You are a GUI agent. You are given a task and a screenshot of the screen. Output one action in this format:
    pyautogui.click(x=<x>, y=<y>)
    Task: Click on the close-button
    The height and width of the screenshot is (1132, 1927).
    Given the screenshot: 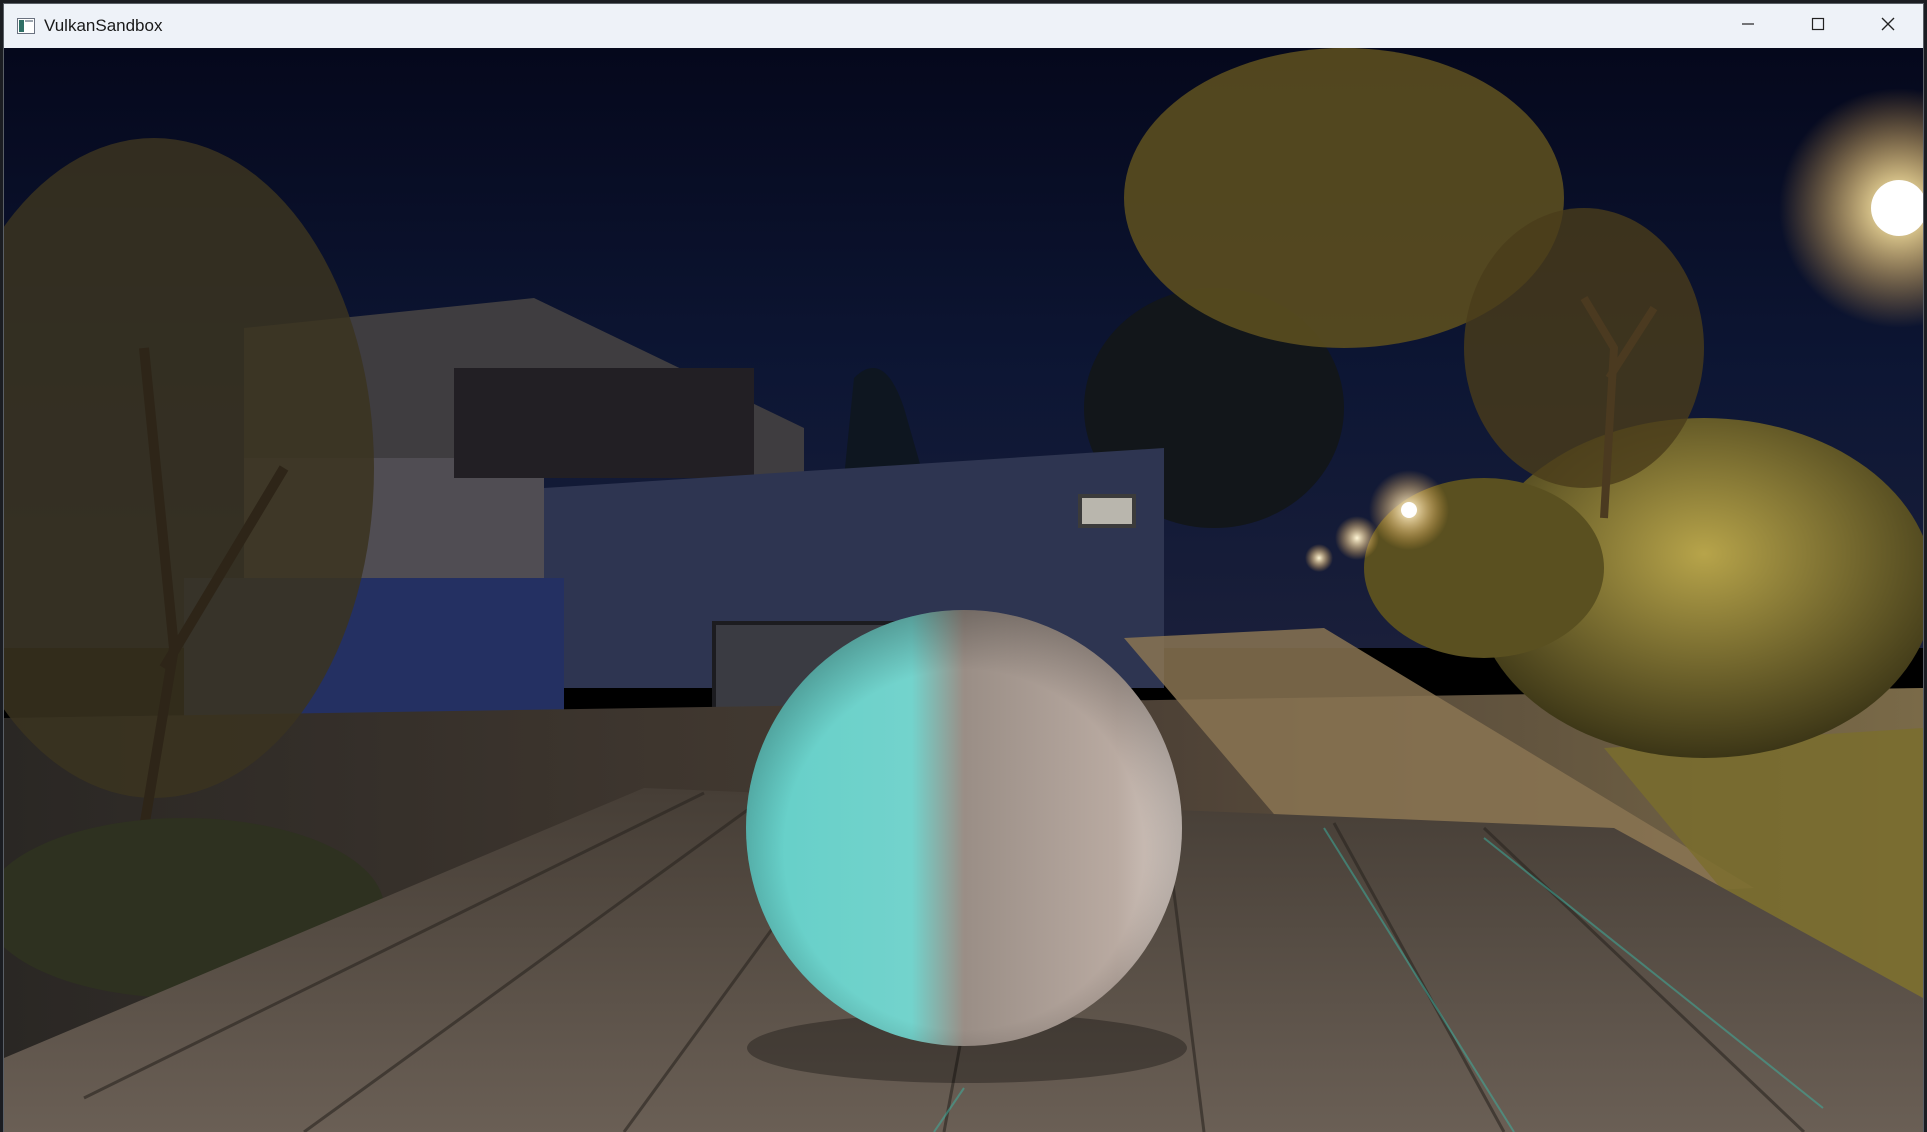 What is the action you would take?
    pyautogui.click(x=1888, y=26)
    